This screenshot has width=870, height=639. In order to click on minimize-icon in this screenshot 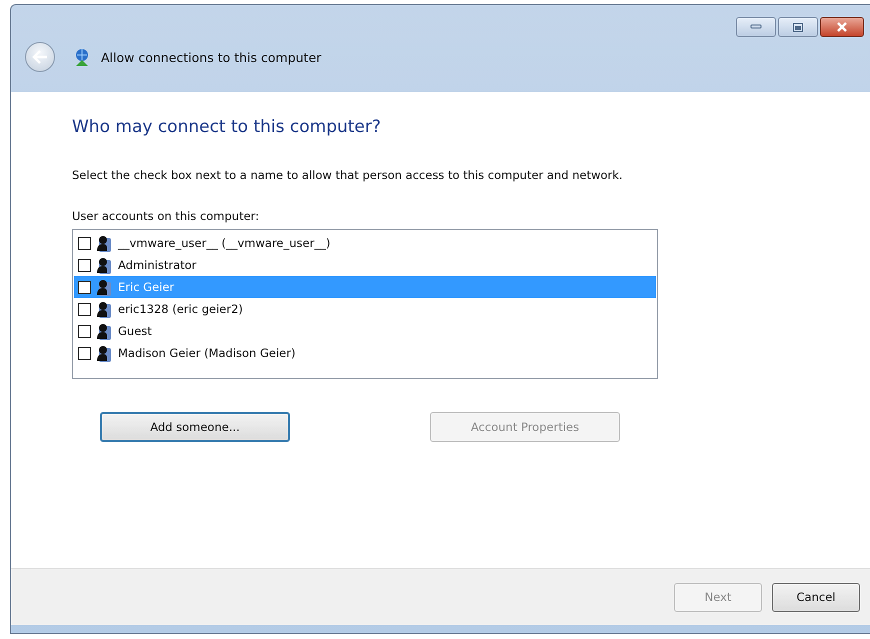, I will do `click(756, 27)`.